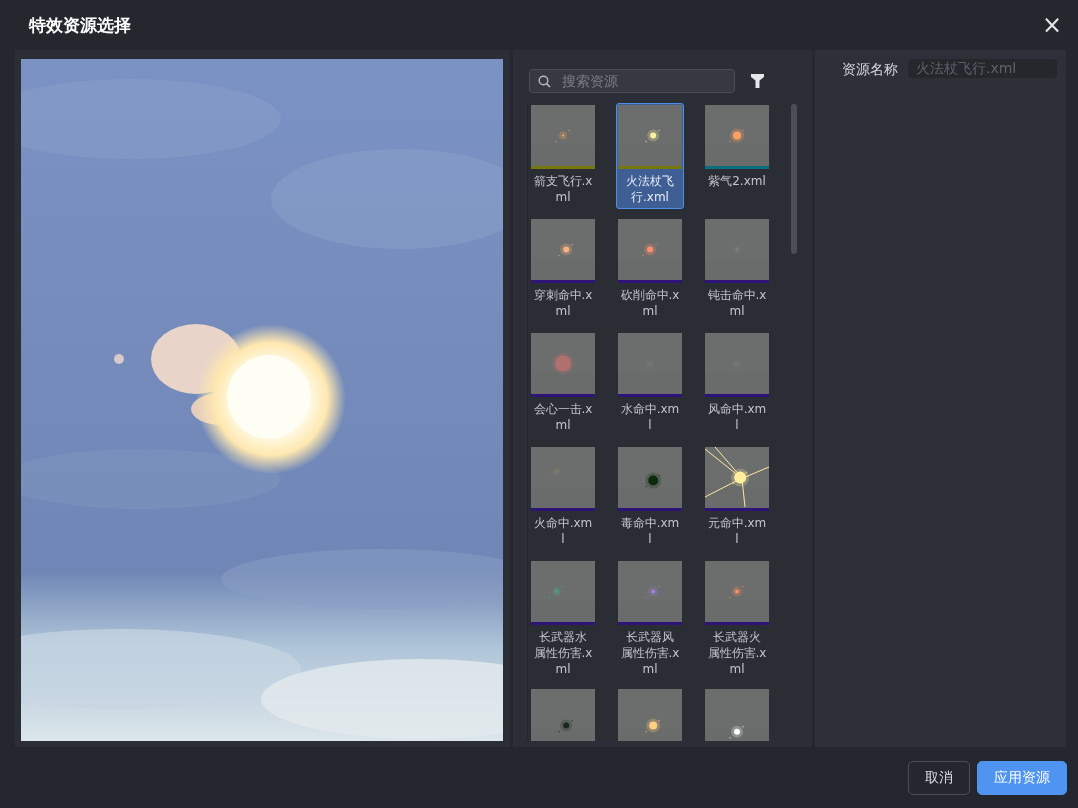 Image resolution: width=1078 pixels, height=808 pixels. Describe the element at coordinates (757, 81) in the screenshot. I see `filter-icon` at that location.